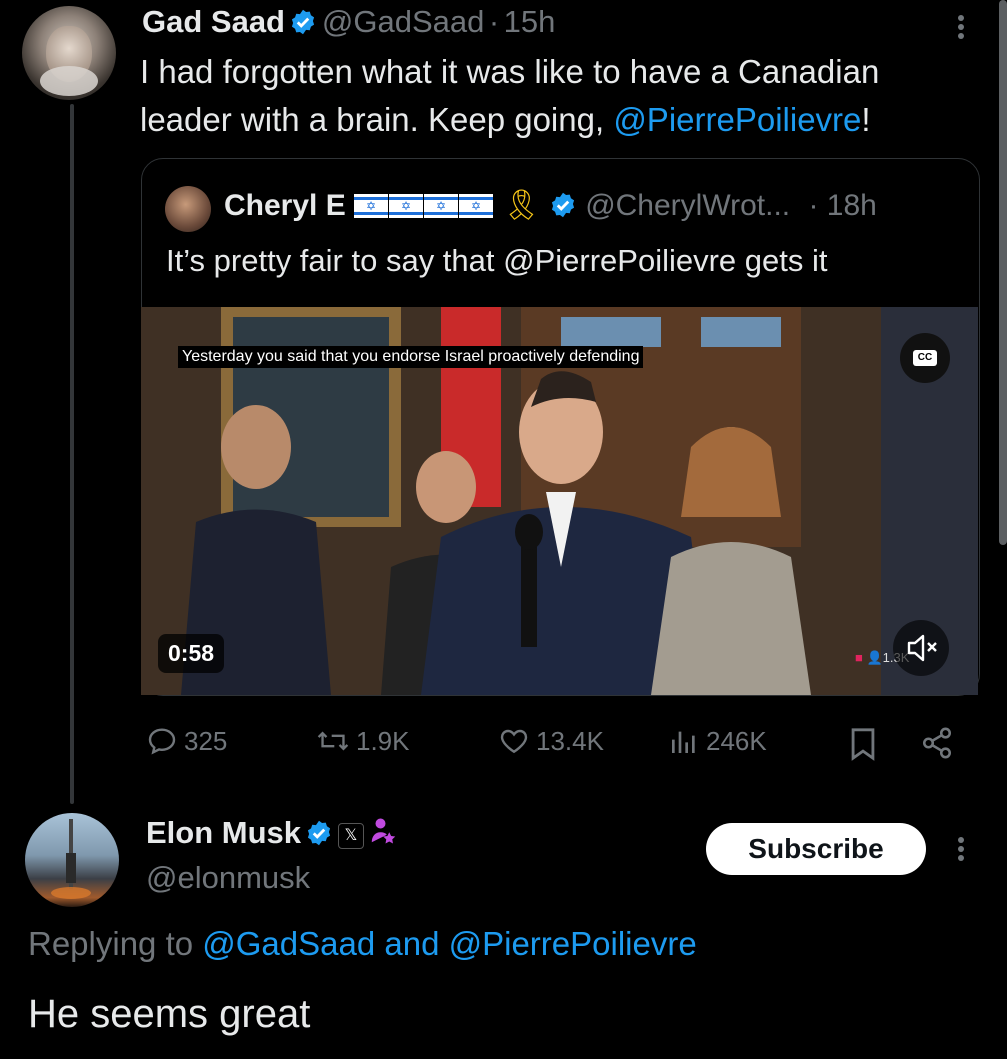 The image size is (1007, 1059). I want to click on quote-avatar, so click(188, 209).